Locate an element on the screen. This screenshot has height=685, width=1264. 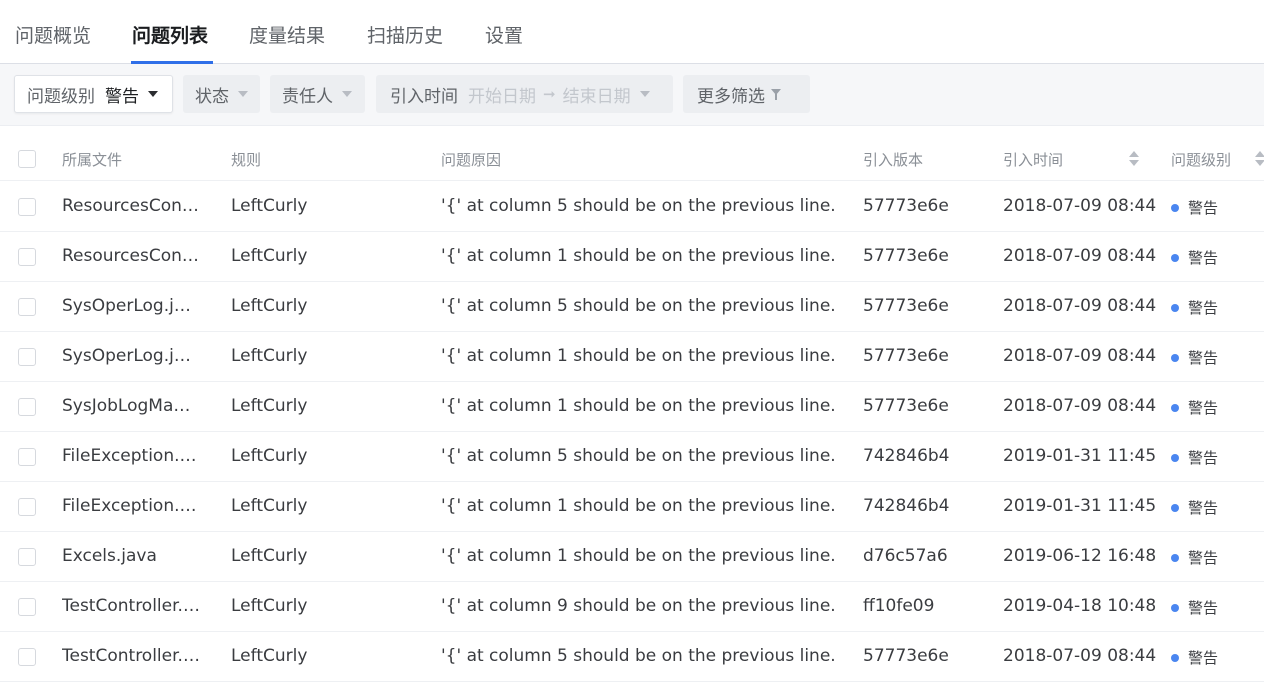
owner-filter-select: 责任人 is located at coordinates (317, 94).